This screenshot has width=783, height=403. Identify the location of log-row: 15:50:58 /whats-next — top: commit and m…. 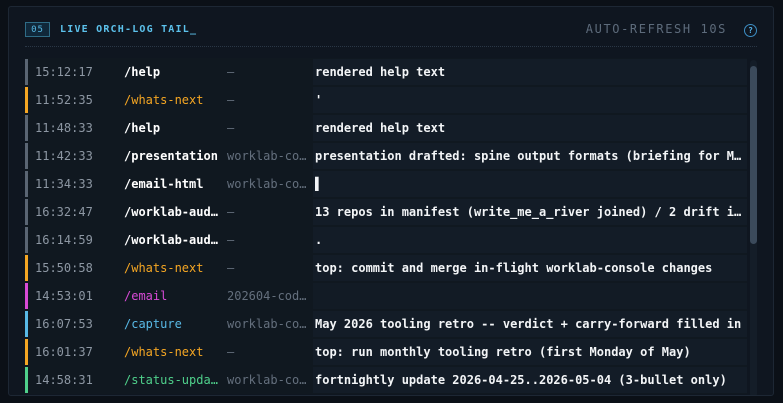
(386, 268).